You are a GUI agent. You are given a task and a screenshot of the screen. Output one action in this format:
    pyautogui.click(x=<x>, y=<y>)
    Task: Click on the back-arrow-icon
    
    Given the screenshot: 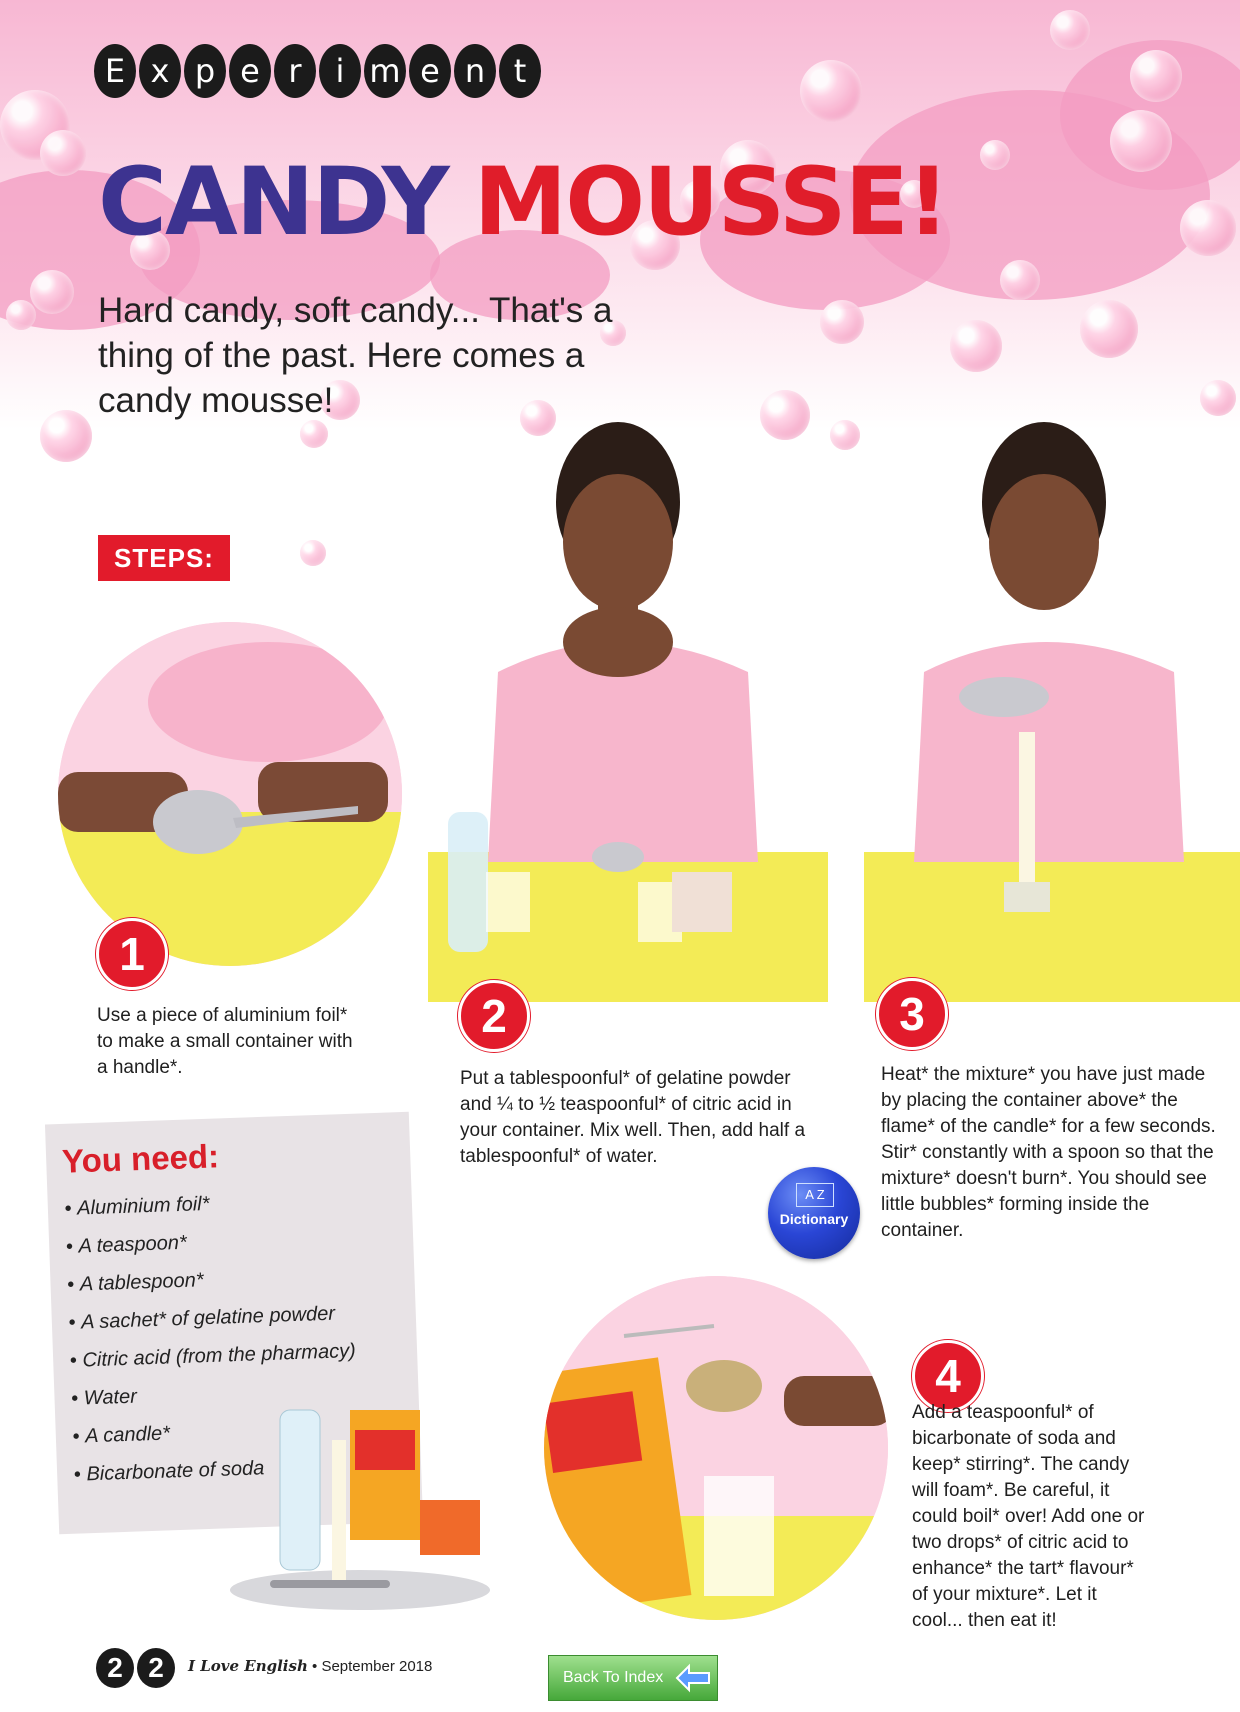 What is the action you would take?
    pyautogui.click(x=692, y=1678)
    